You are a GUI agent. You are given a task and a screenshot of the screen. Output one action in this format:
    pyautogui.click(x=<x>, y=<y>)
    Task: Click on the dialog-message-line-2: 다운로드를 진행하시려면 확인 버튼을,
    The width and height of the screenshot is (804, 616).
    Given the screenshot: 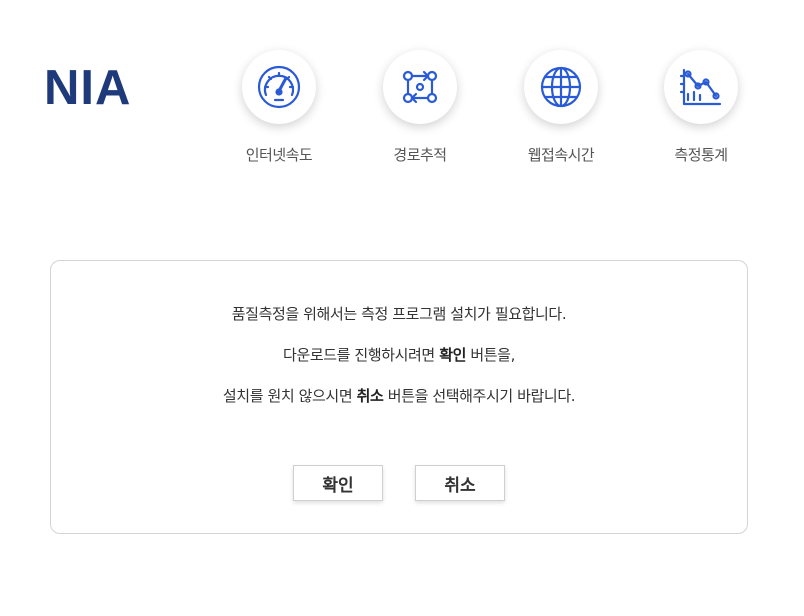 What is the action you would take?
    pyautogui.click(x=399, y=354)
    